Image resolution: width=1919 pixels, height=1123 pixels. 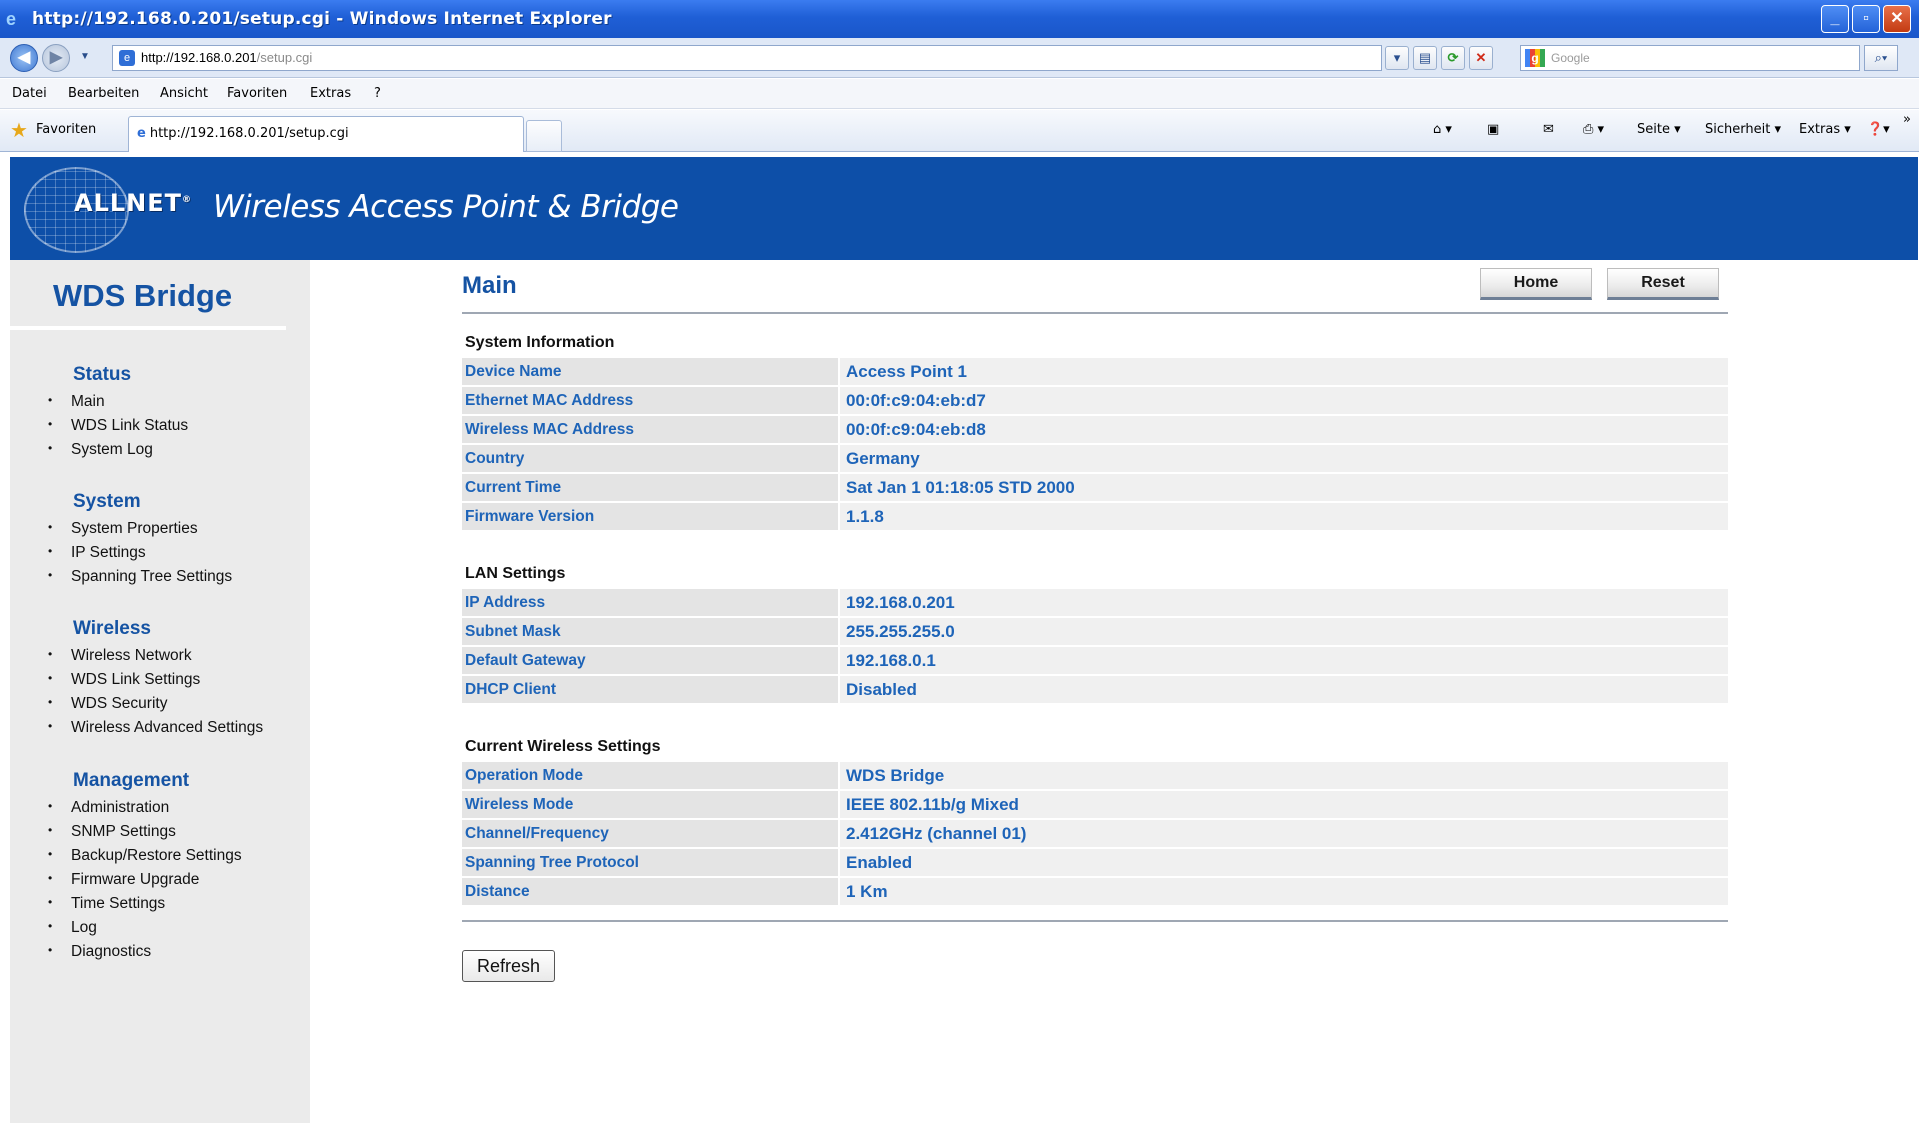 I want to click on section-title: System Information, so click(x=540, y=342).